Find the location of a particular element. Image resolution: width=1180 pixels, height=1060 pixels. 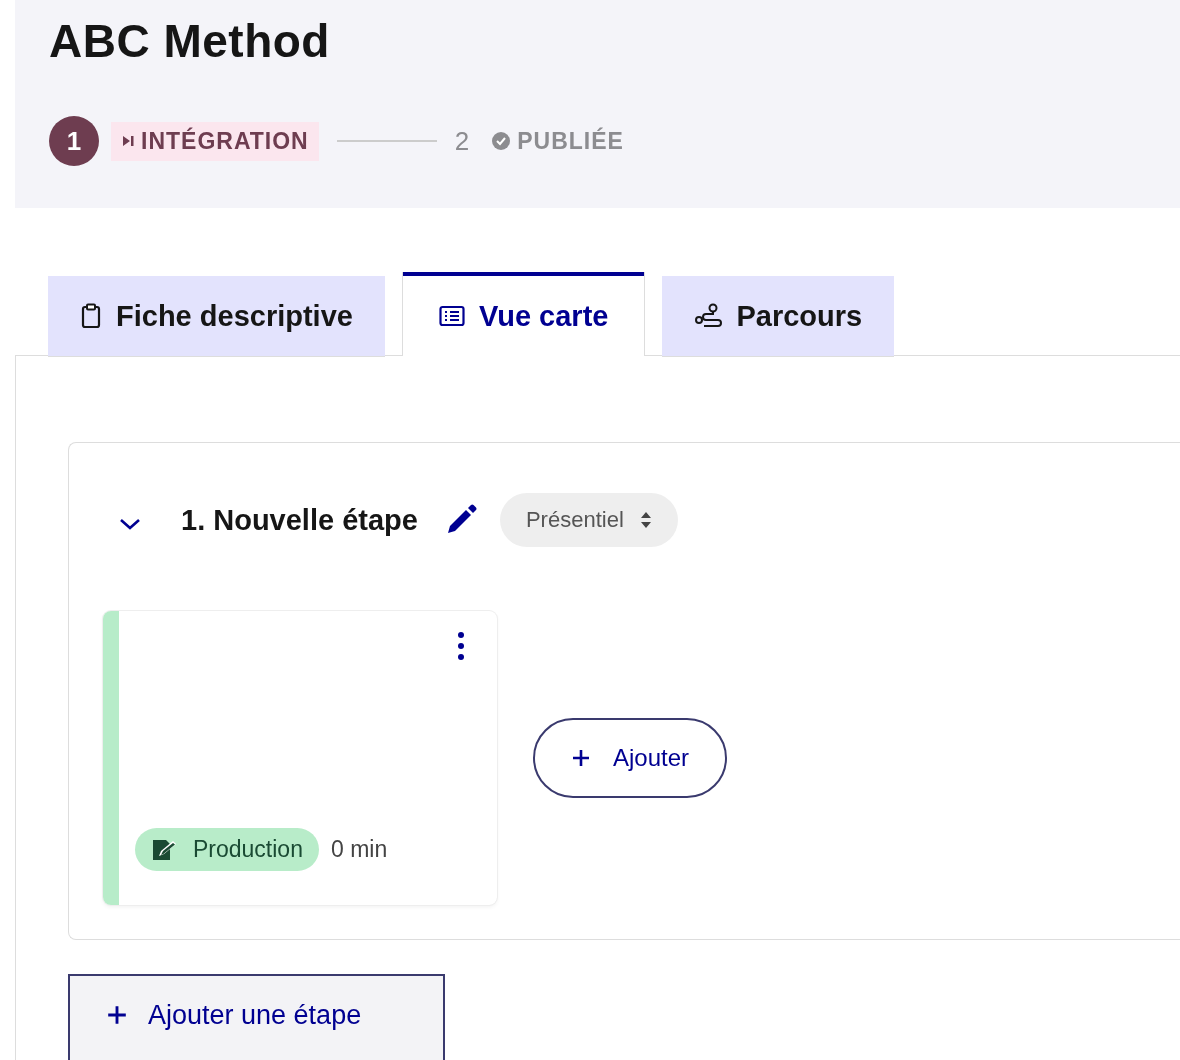

step-title: 1. Nouvelle étape is located at coordinates (299, 520).